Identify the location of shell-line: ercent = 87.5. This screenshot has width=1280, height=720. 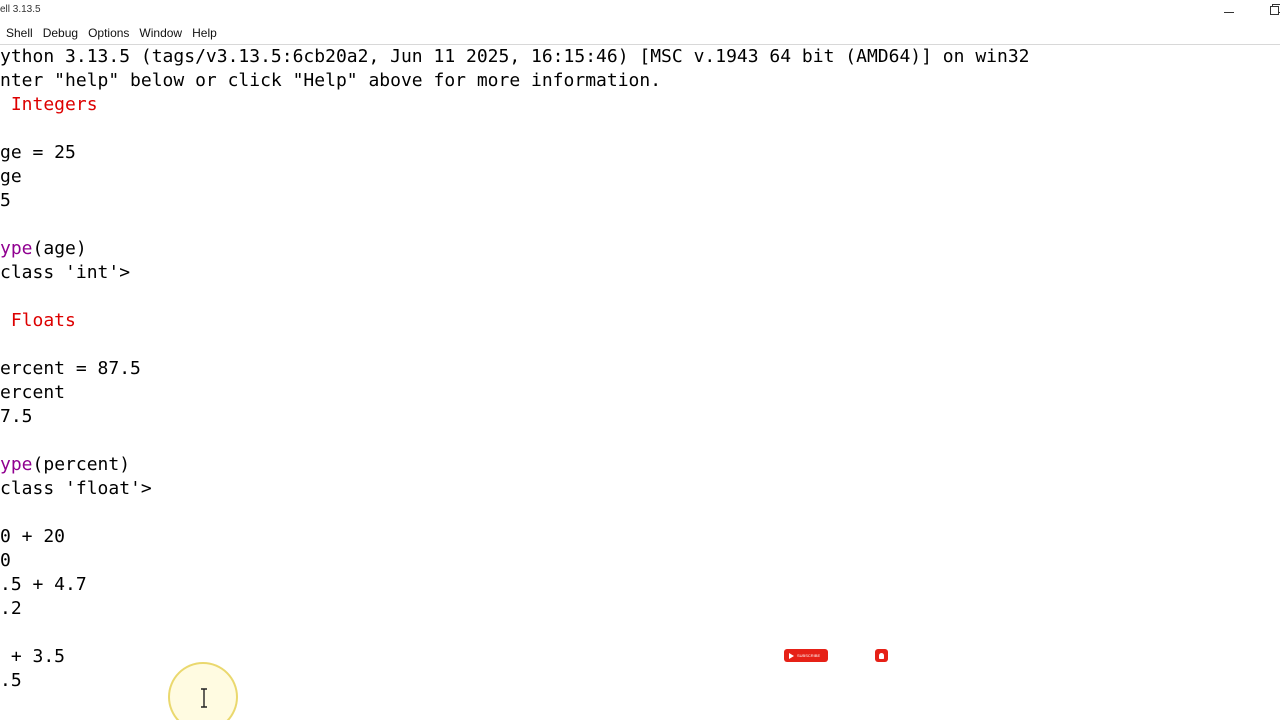
(515, 369).